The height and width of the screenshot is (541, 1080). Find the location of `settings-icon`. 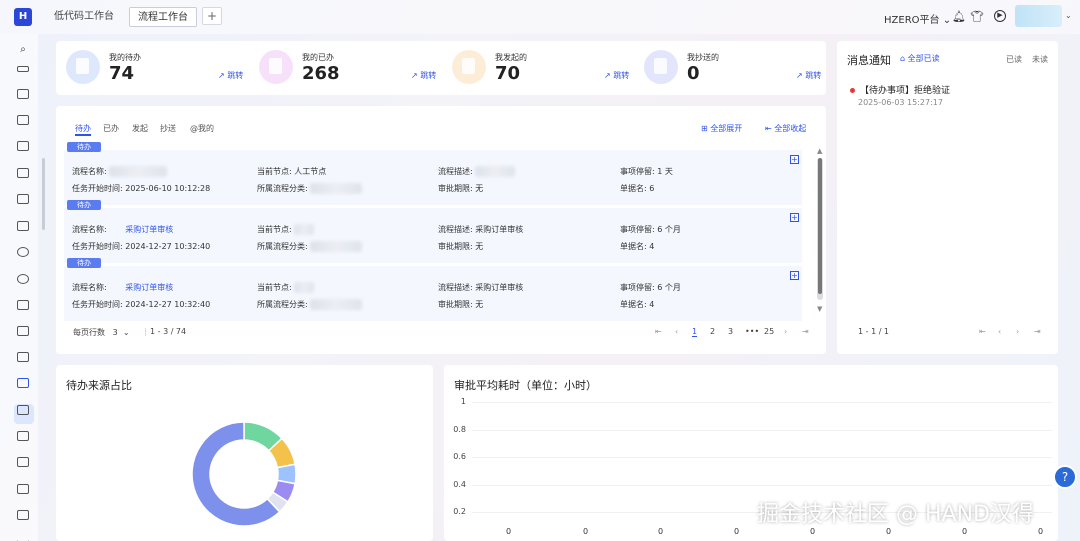

settings-icon is located at coordinates (23, 279).